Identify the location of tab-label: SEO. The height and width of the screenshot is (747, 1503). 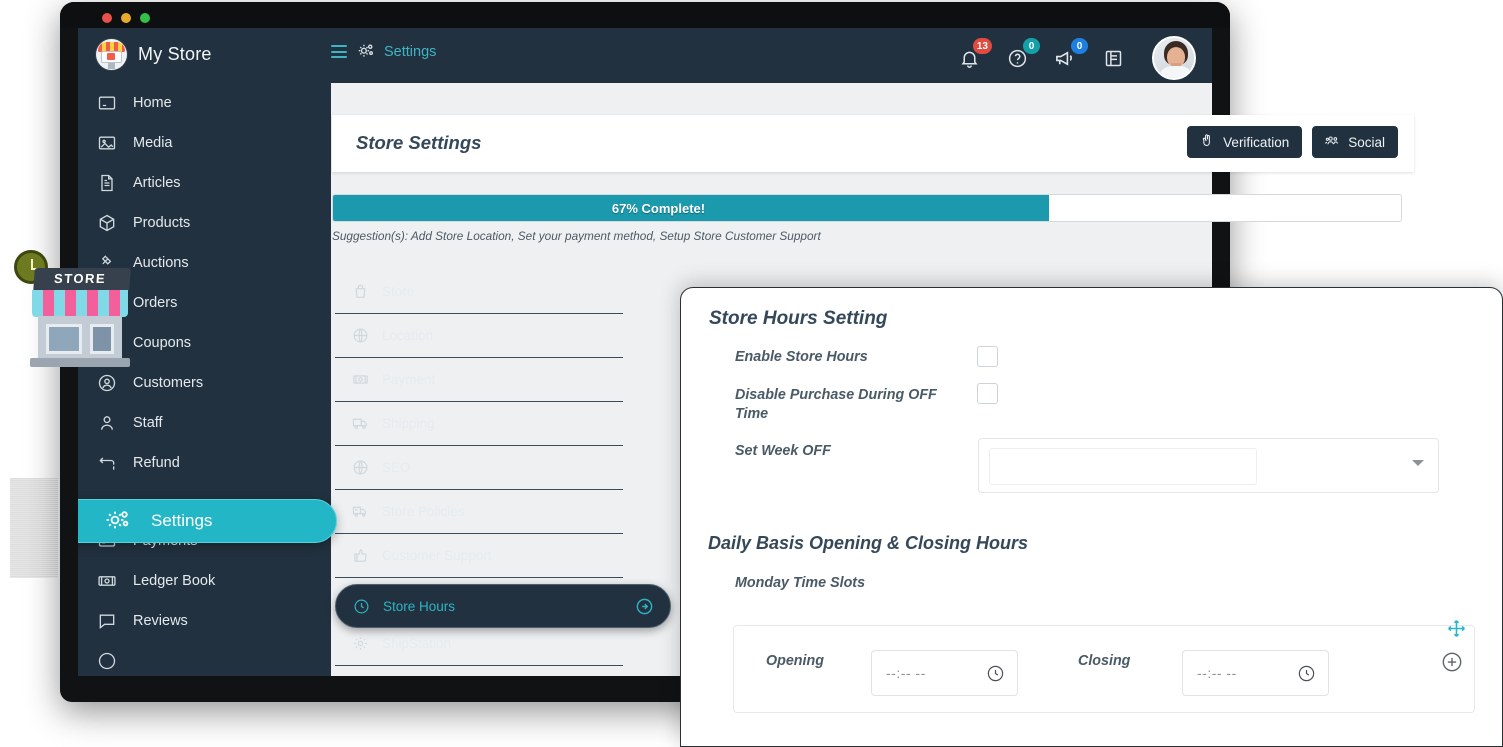
(396, 467).